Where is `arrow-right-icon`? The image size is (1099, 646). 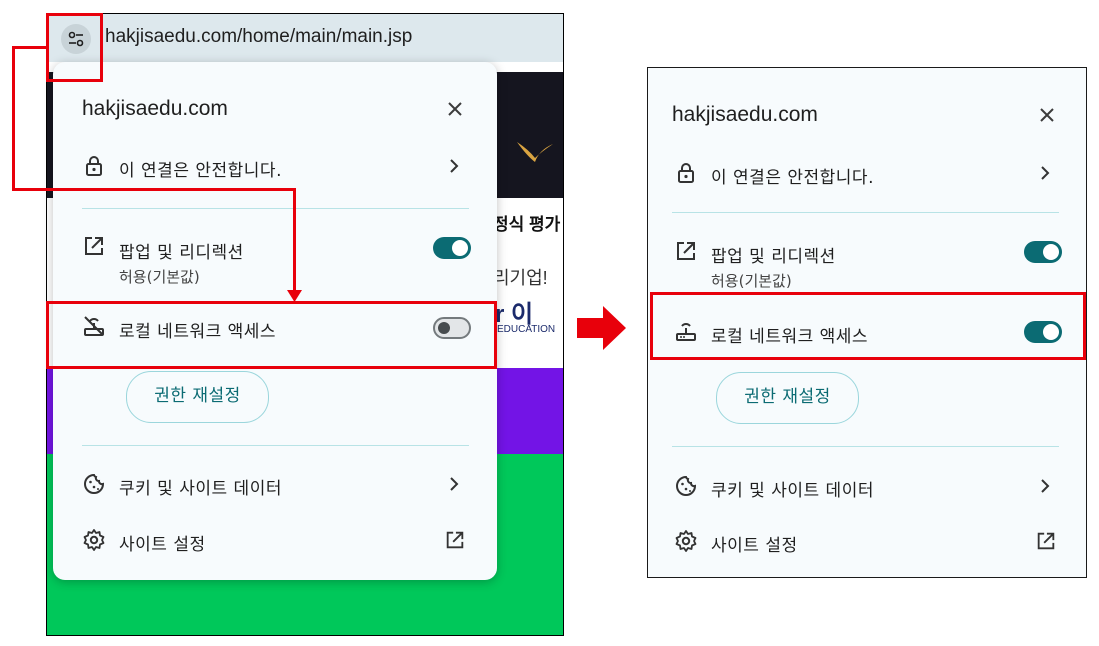
arrow-right-icon is located at coordinates (601, 328).